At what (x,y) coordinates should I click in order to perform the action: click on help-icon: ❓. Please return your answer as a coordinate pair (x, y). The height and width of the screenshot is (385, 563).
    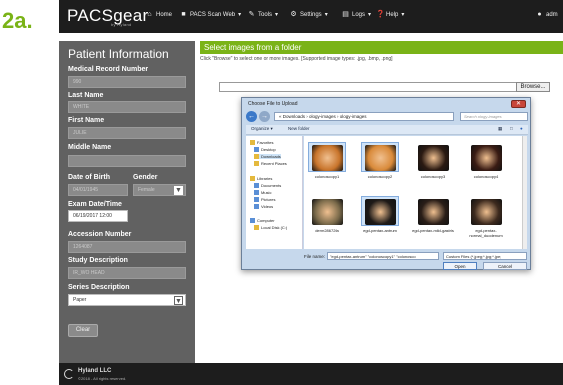
    Looking at the image, I should click on (380, 14).